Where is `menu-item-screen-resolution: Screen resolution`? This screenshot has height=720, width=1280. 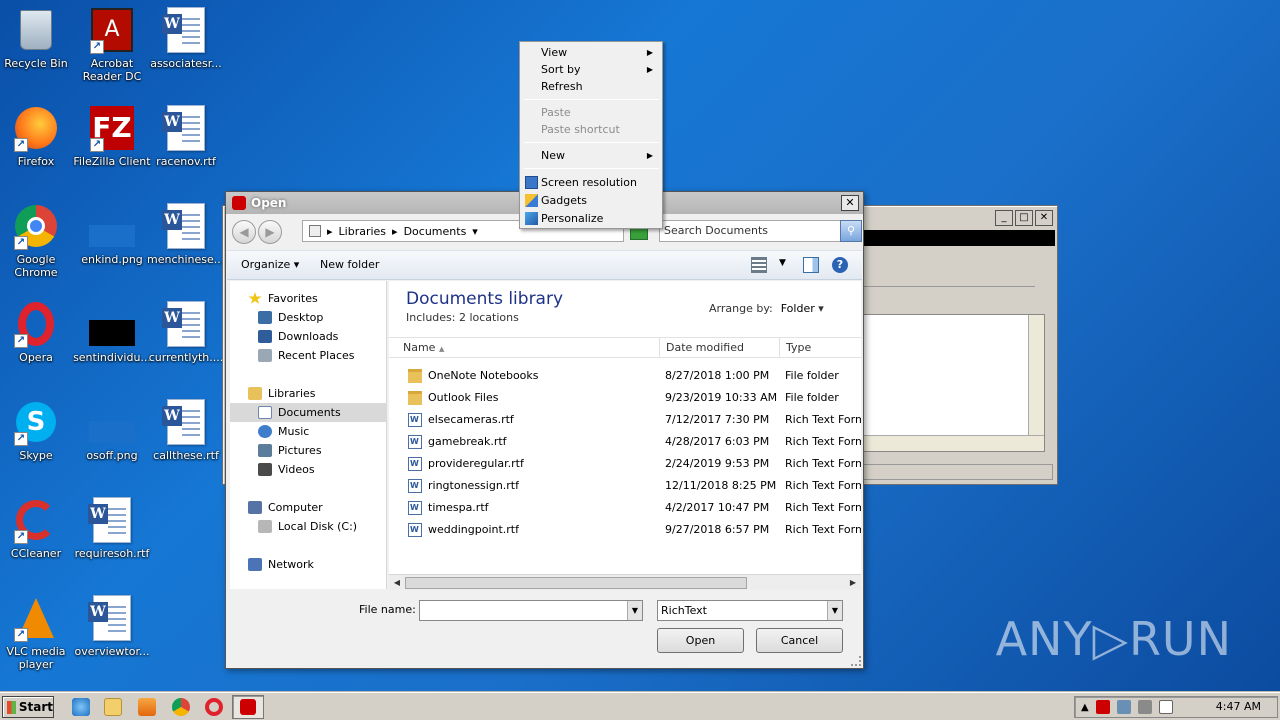 menu-item-screen-resolution: Screen resolution is located at coordinates (591, 182).